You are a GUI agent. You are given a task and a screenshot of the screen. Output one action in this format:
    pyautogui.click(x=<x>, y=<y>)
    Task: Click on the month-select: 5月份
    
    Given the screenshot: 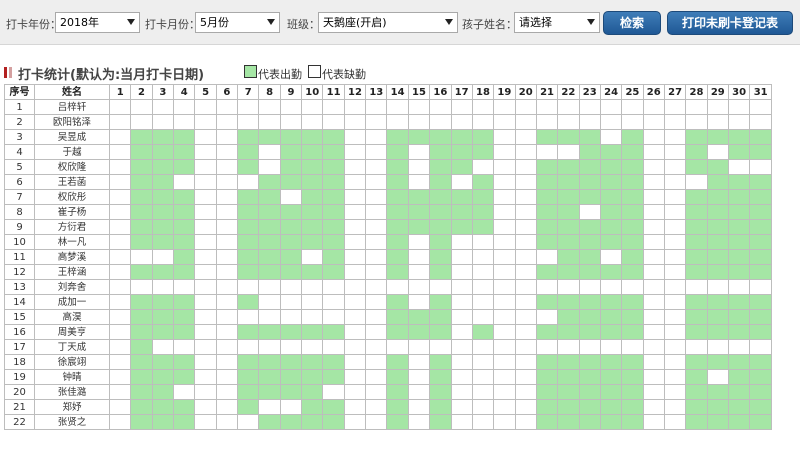 What is the action you would take?
    pyautogui.click(x=237, y=22)
    